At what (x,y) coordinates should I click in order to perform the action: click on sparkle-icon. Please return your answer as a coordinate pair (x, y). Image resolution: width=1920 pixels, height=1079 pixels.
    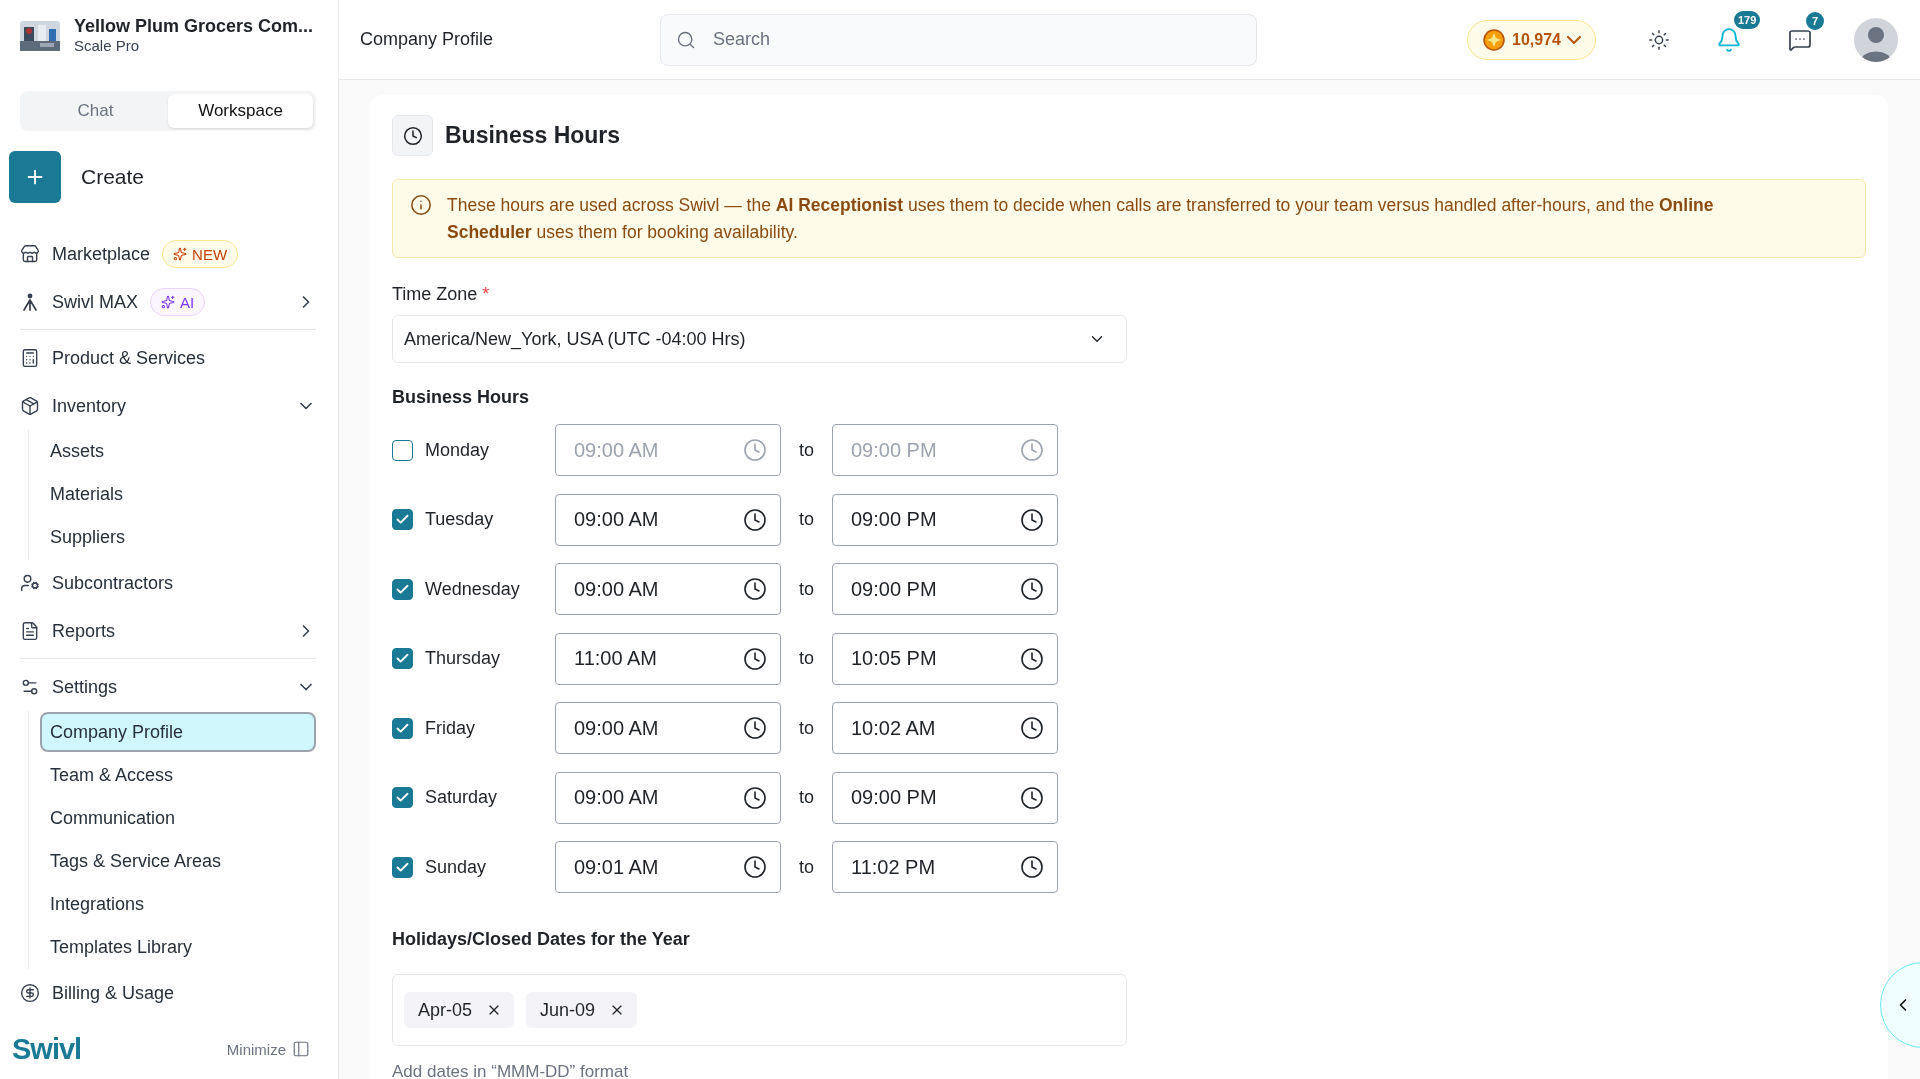
    Looking at the image, I should click on (168, 302).